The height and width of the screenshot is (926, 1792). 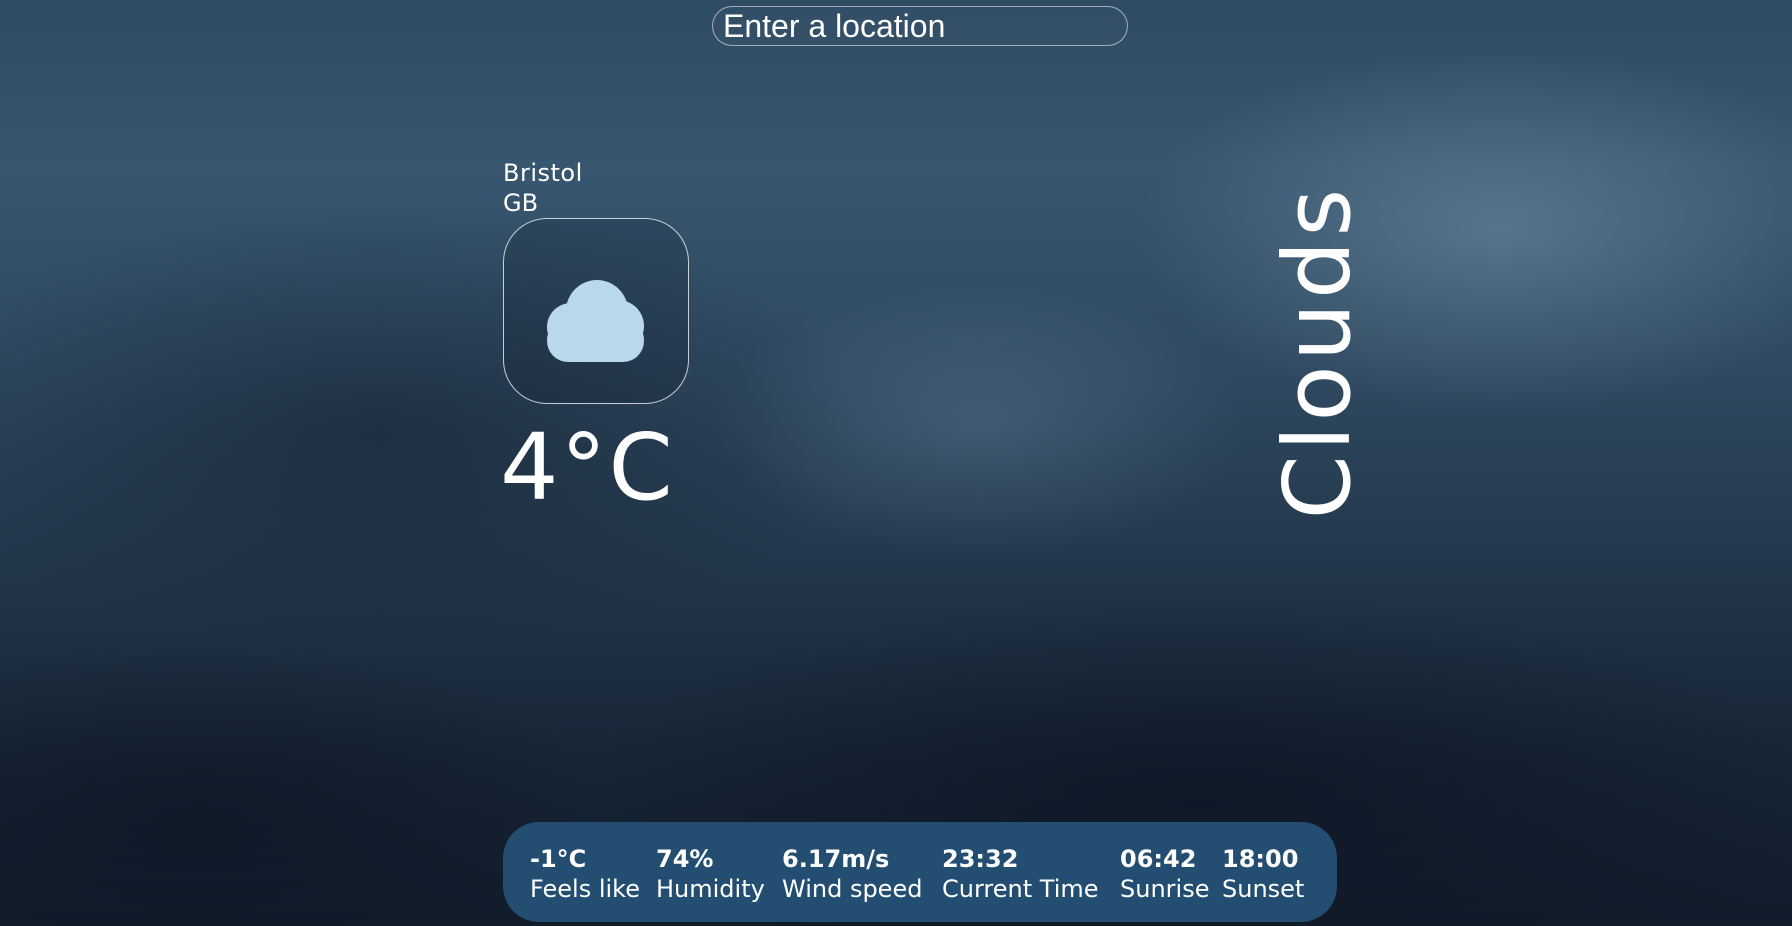 What do you see at coordinates (1020, 874) in the screenshot?
I see `stat-current-time: 23:32 Current Time` at bounding box center [1020, 874].